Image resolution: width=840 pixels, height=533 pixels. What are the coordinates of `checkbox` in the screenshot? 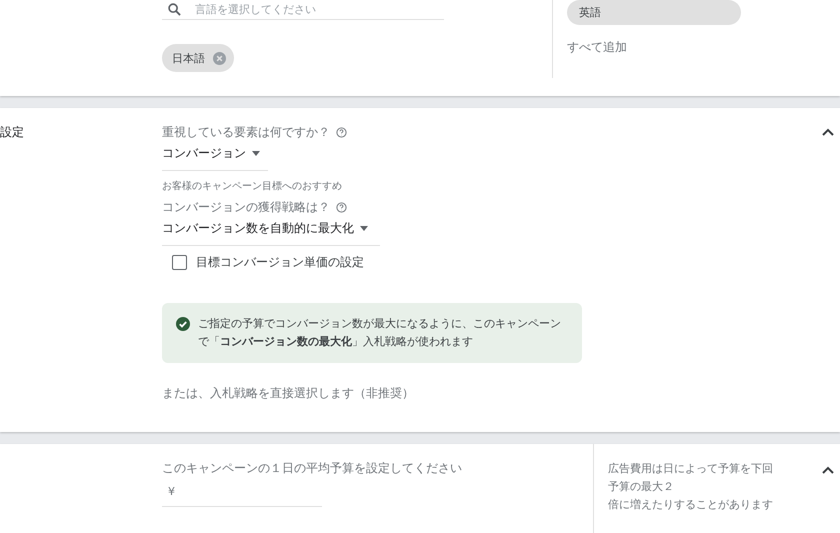 It's located at (179, 262).